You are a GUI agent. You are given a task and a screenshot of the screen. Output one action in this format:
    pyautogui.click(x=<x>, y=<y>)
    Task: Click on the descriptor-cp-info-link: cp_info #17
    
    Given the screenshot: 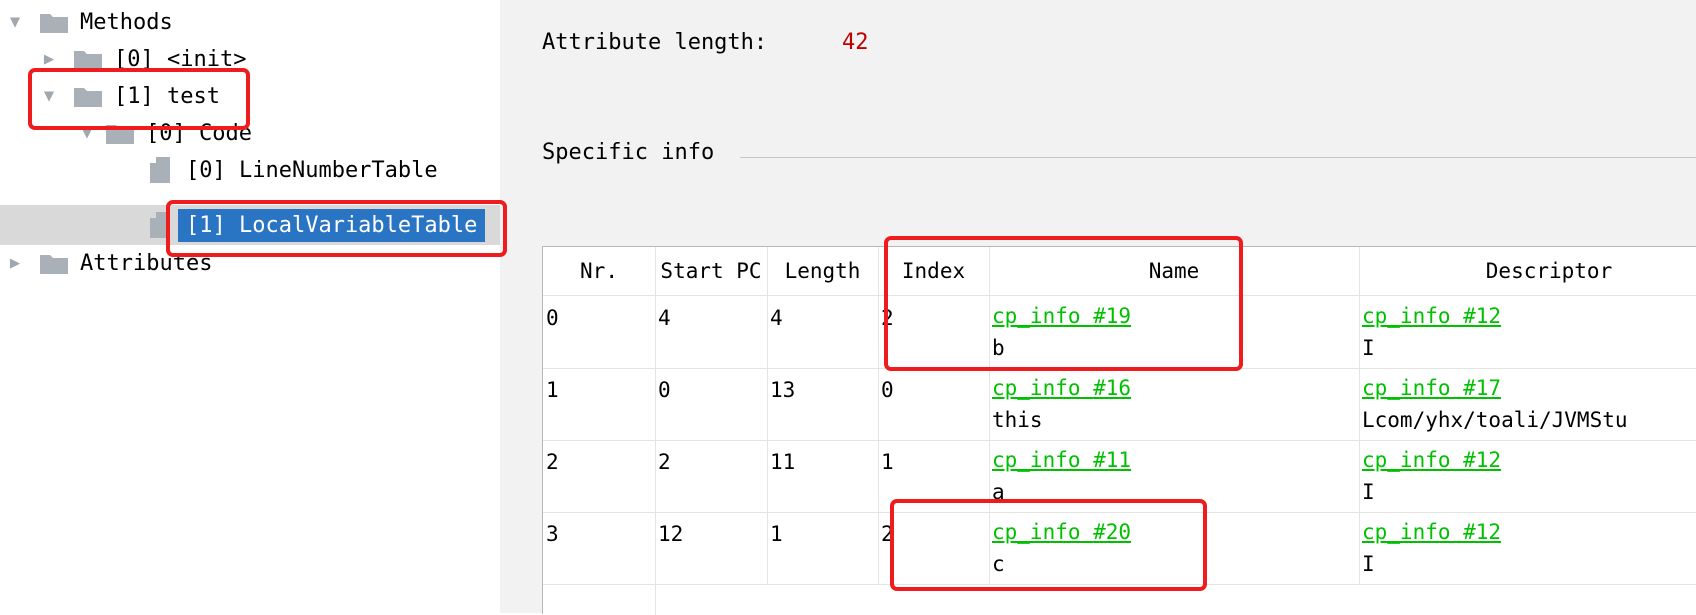 What is the action you would take?
    pyautogui.click(x=1431, y=388)
    